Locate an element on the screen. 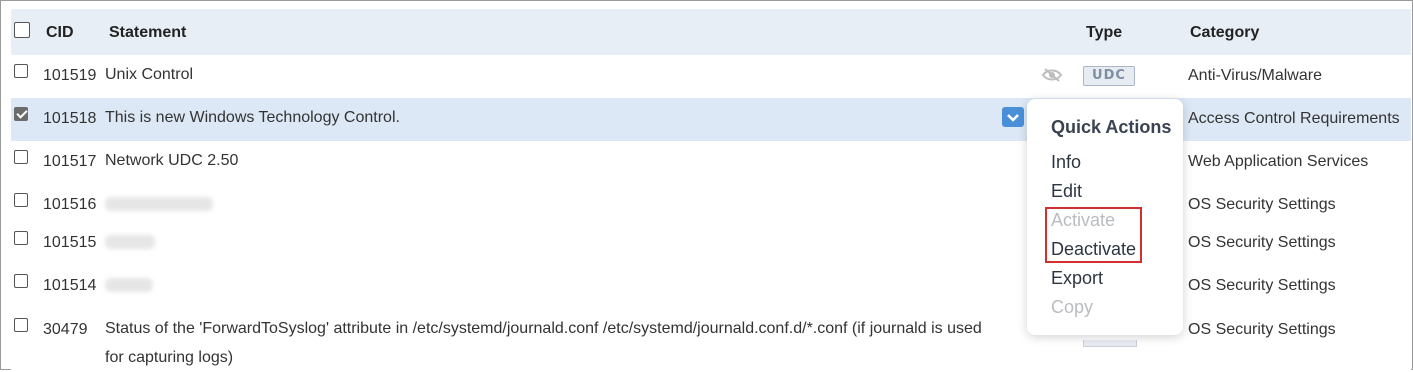 Image resolution: width=1413 pixels, height=372 pixels. row-cid: 101519 is located at coordinates (70, 75).